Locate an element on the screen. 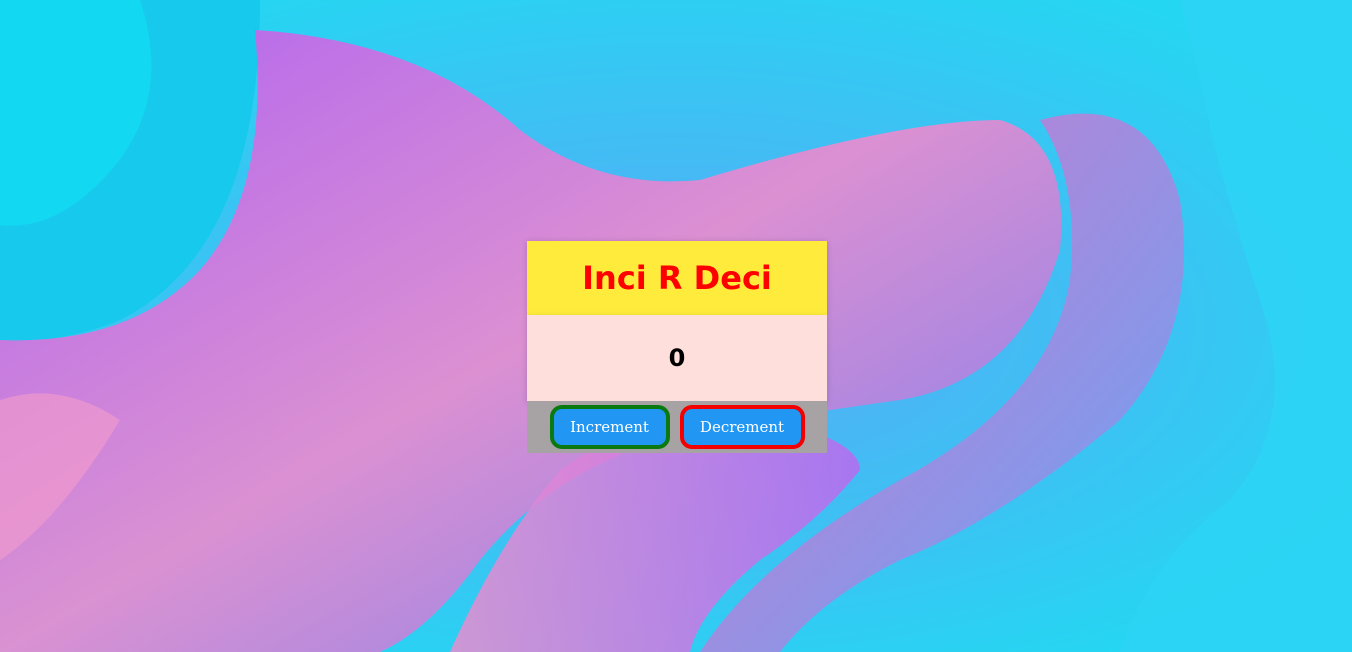  increment-button: Increment is located at coordinates (609, 427).